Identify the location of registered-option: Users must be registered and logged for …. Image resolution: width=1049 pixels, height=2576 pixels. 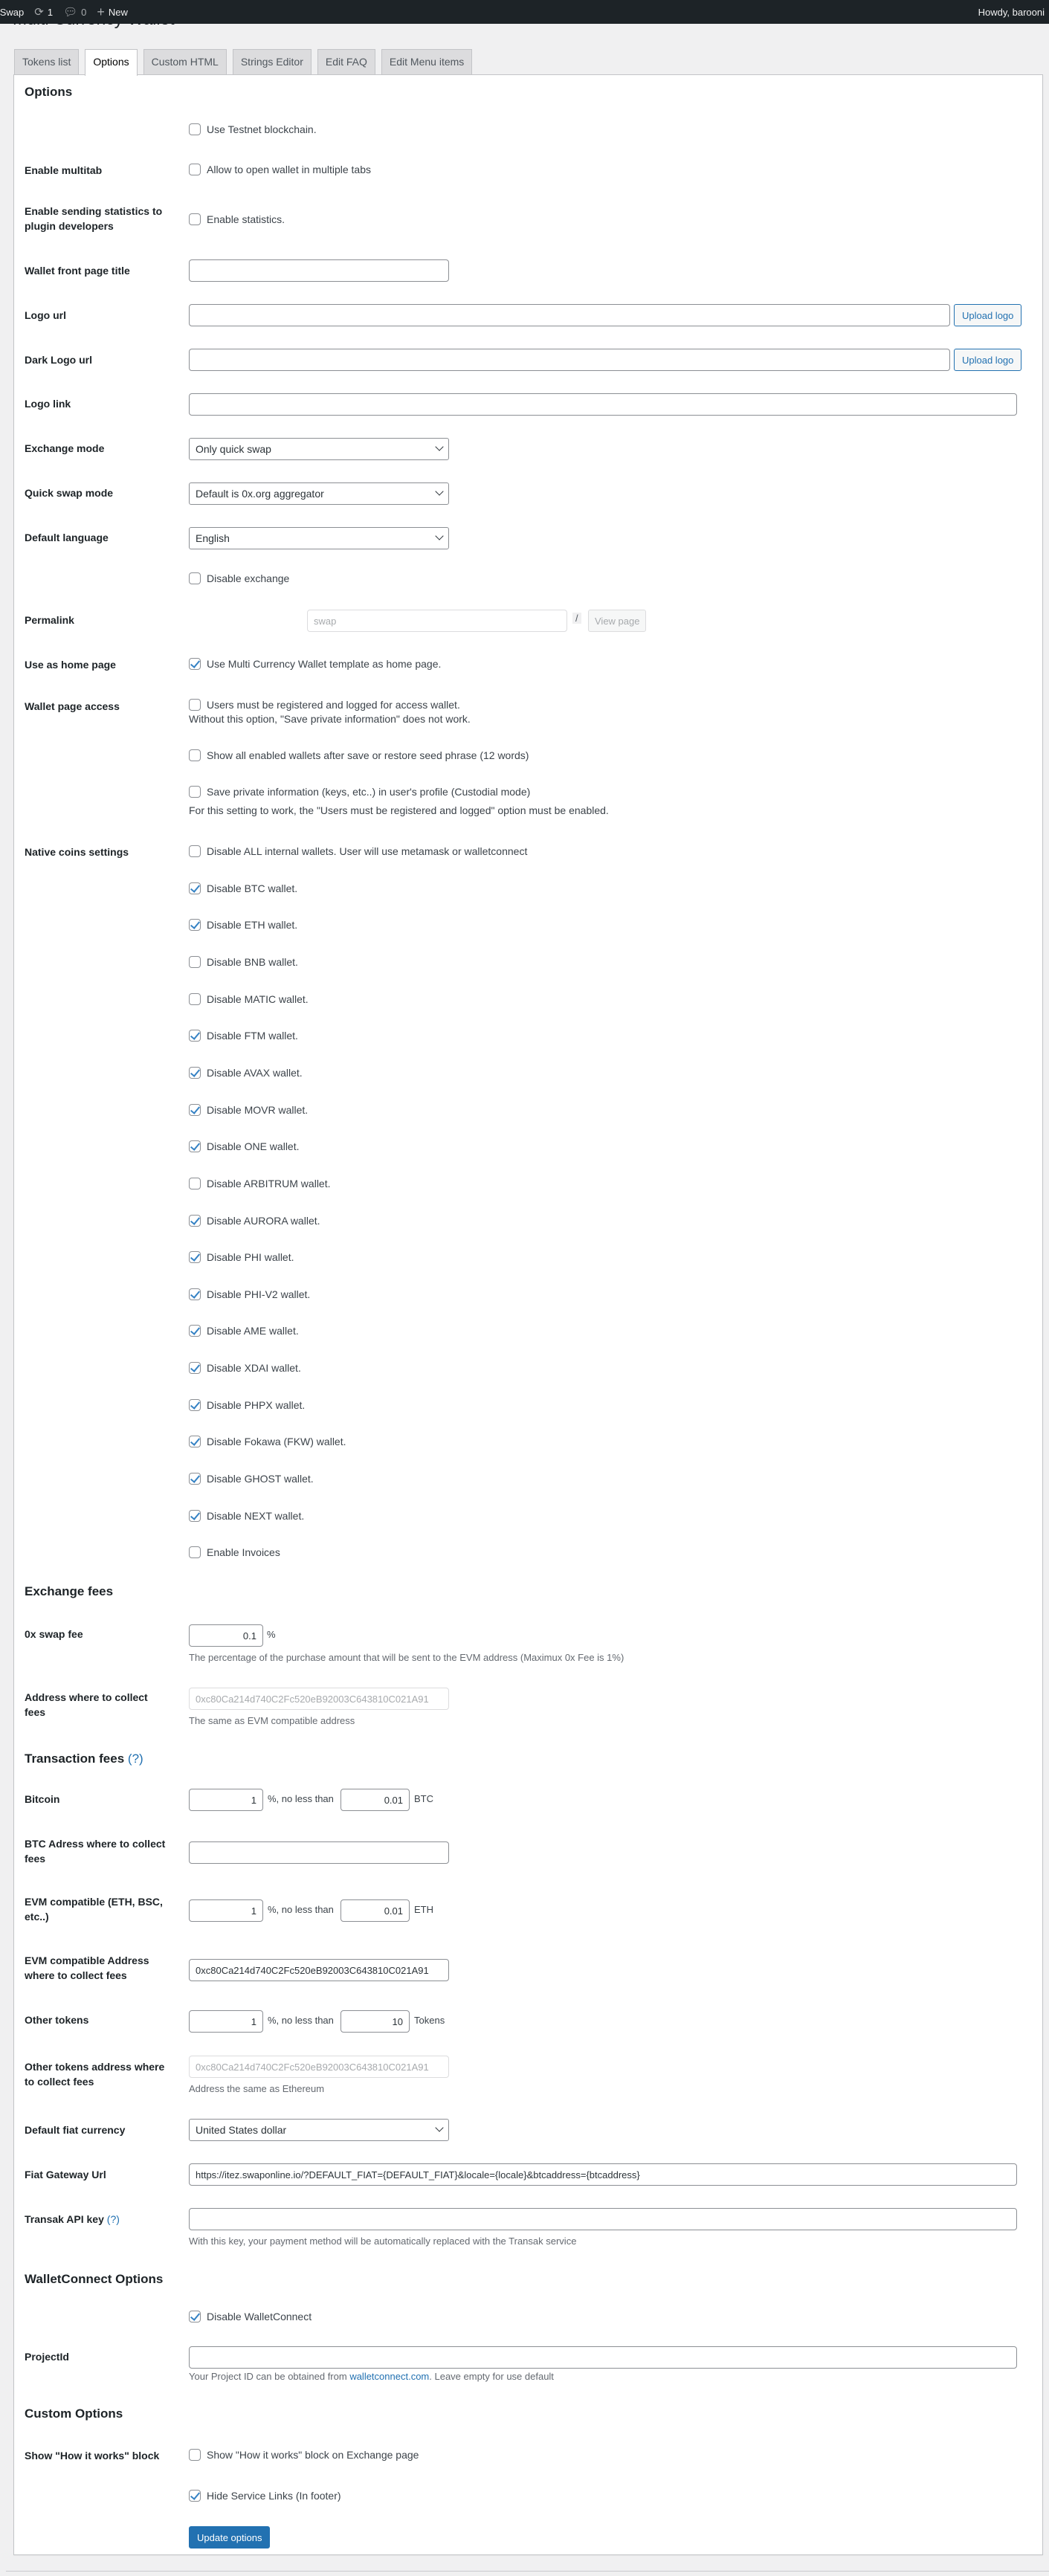
(324, 705).